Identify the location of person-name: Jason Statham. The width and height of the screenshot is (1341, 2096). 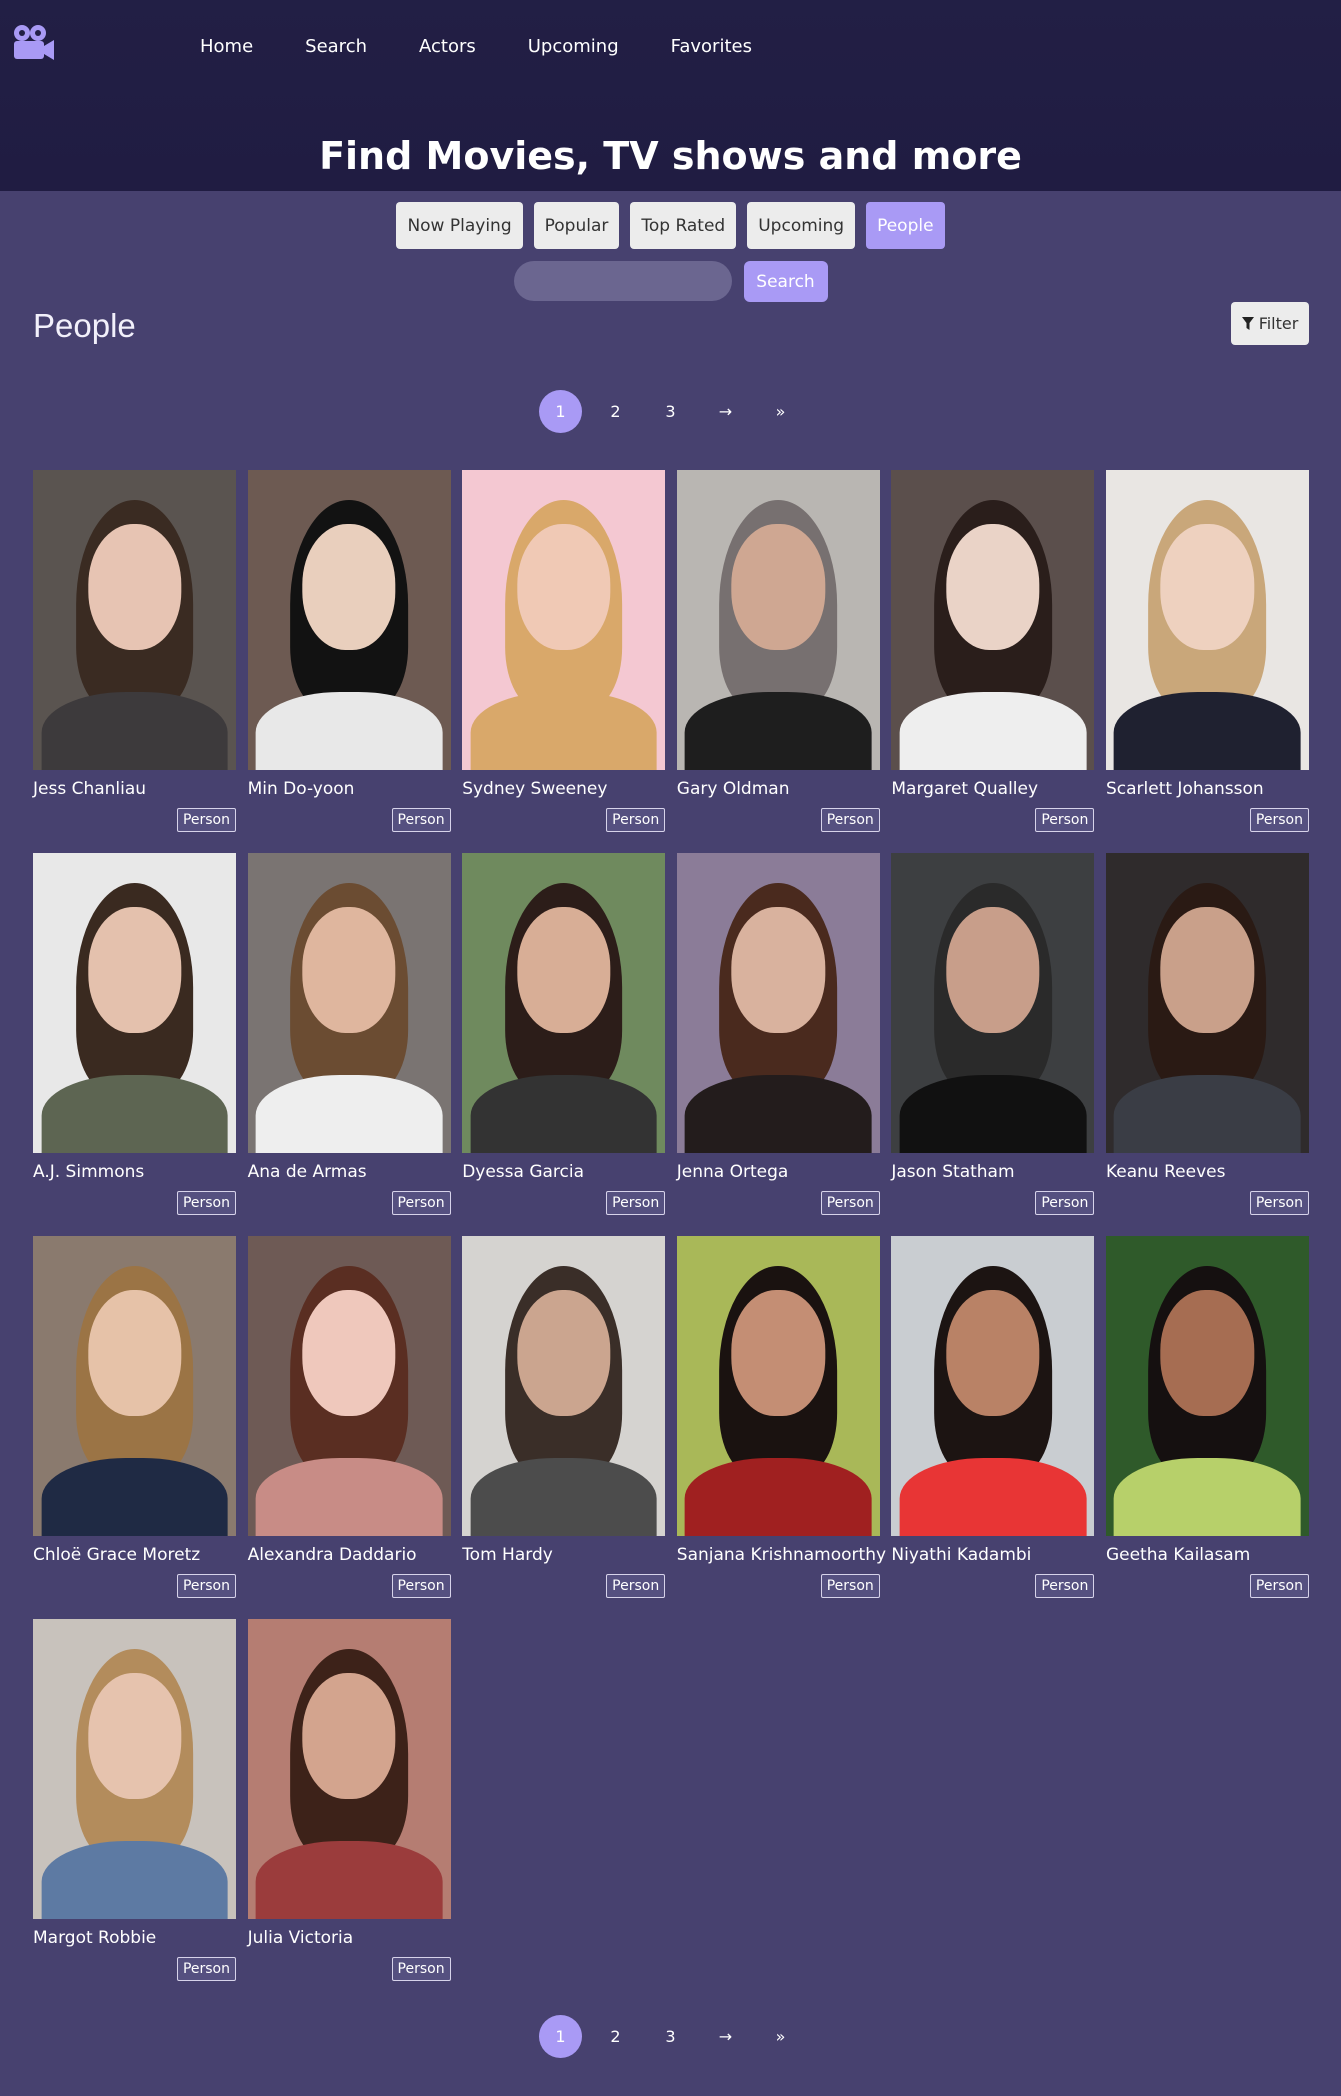
(992, 1172).